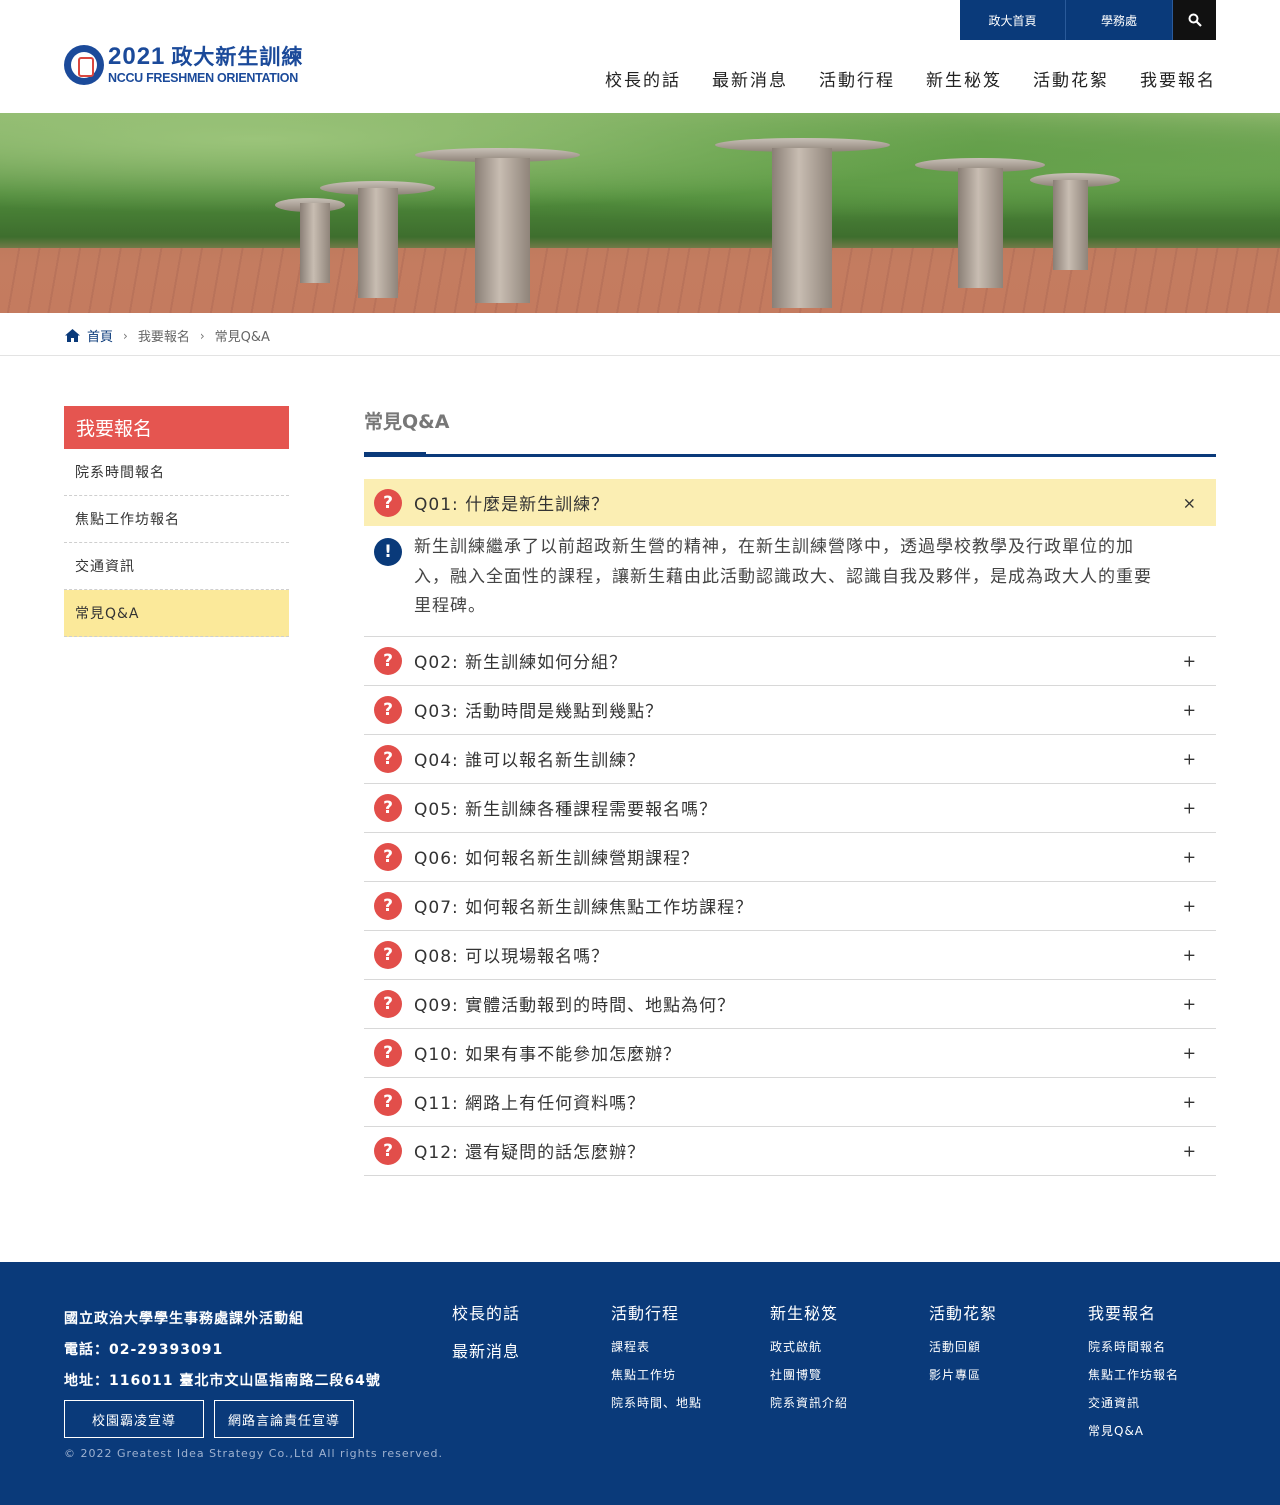 This screenshot has height=1505, width=1280. I want to click on footer-heading-register: 我要報名, so click(1133, 1312).